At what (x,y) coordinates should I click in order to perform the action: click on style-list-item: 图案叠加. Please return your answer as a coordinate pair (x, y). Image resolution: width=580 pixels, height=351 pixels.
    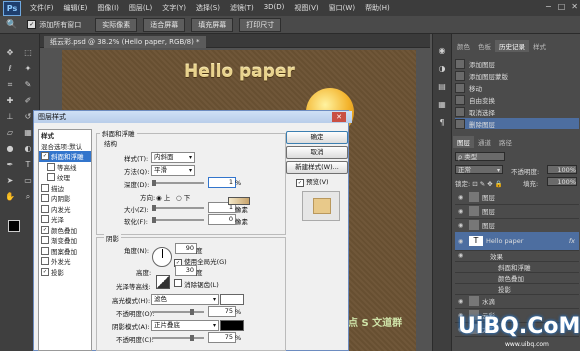
    Looking at the image, I should click on (65, 251).